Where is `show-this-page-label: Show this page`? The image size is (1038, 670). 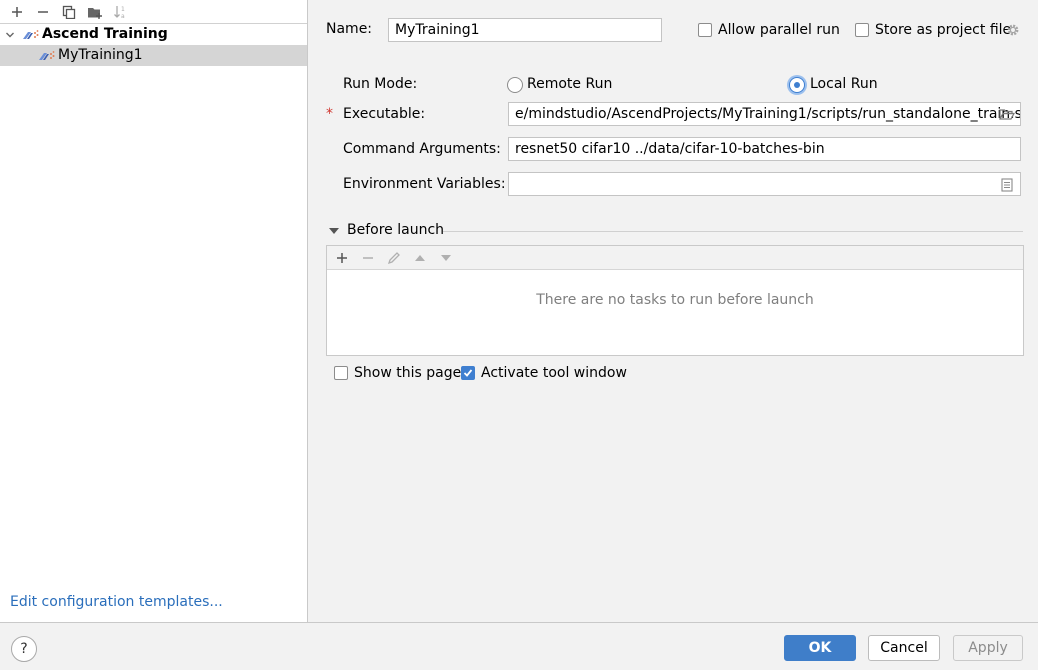 show-this-page-label: Show this page is located at coordinates (408, 373).